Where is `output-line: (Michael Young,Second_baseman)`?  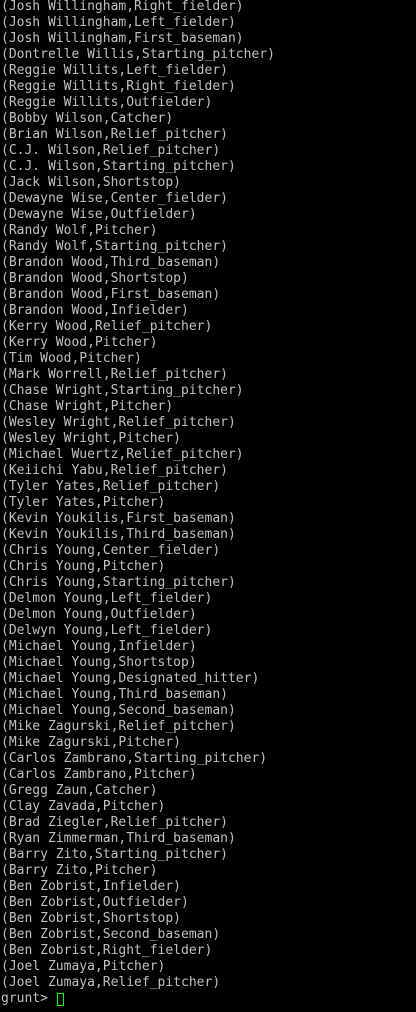
output-line: (Michael Young,Second_baseman) is located at coordinates (118, 710).